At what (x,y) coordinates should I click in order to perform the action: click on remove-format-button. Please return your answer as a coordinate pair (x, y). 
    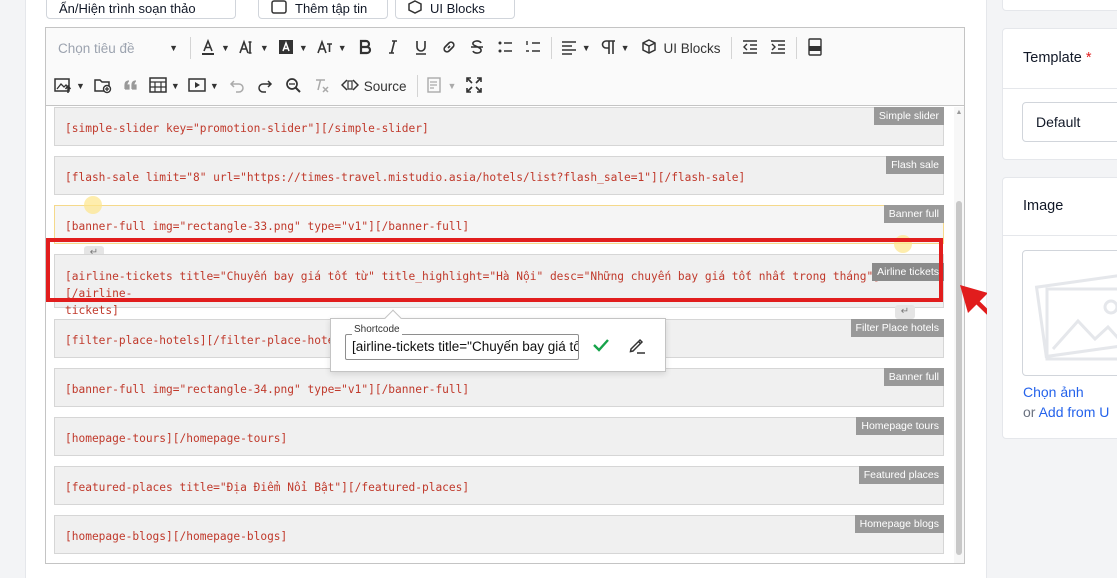
    Looking at the image, I should click on (321, 86).